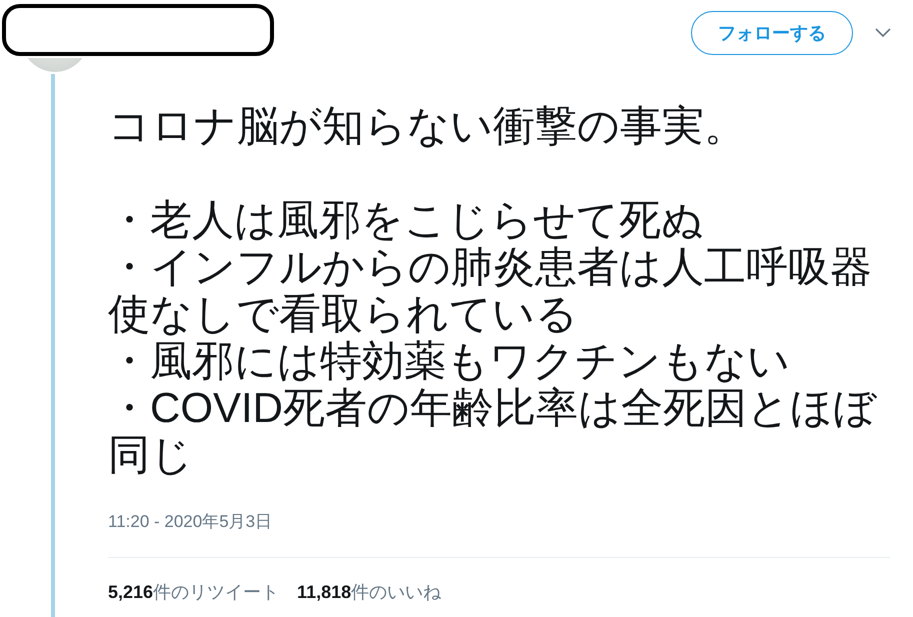 This screenshot has width=913, height=617. I want to click on tweet-text: ・風邪には特効薬もワクチンもない, so click(449, 360).